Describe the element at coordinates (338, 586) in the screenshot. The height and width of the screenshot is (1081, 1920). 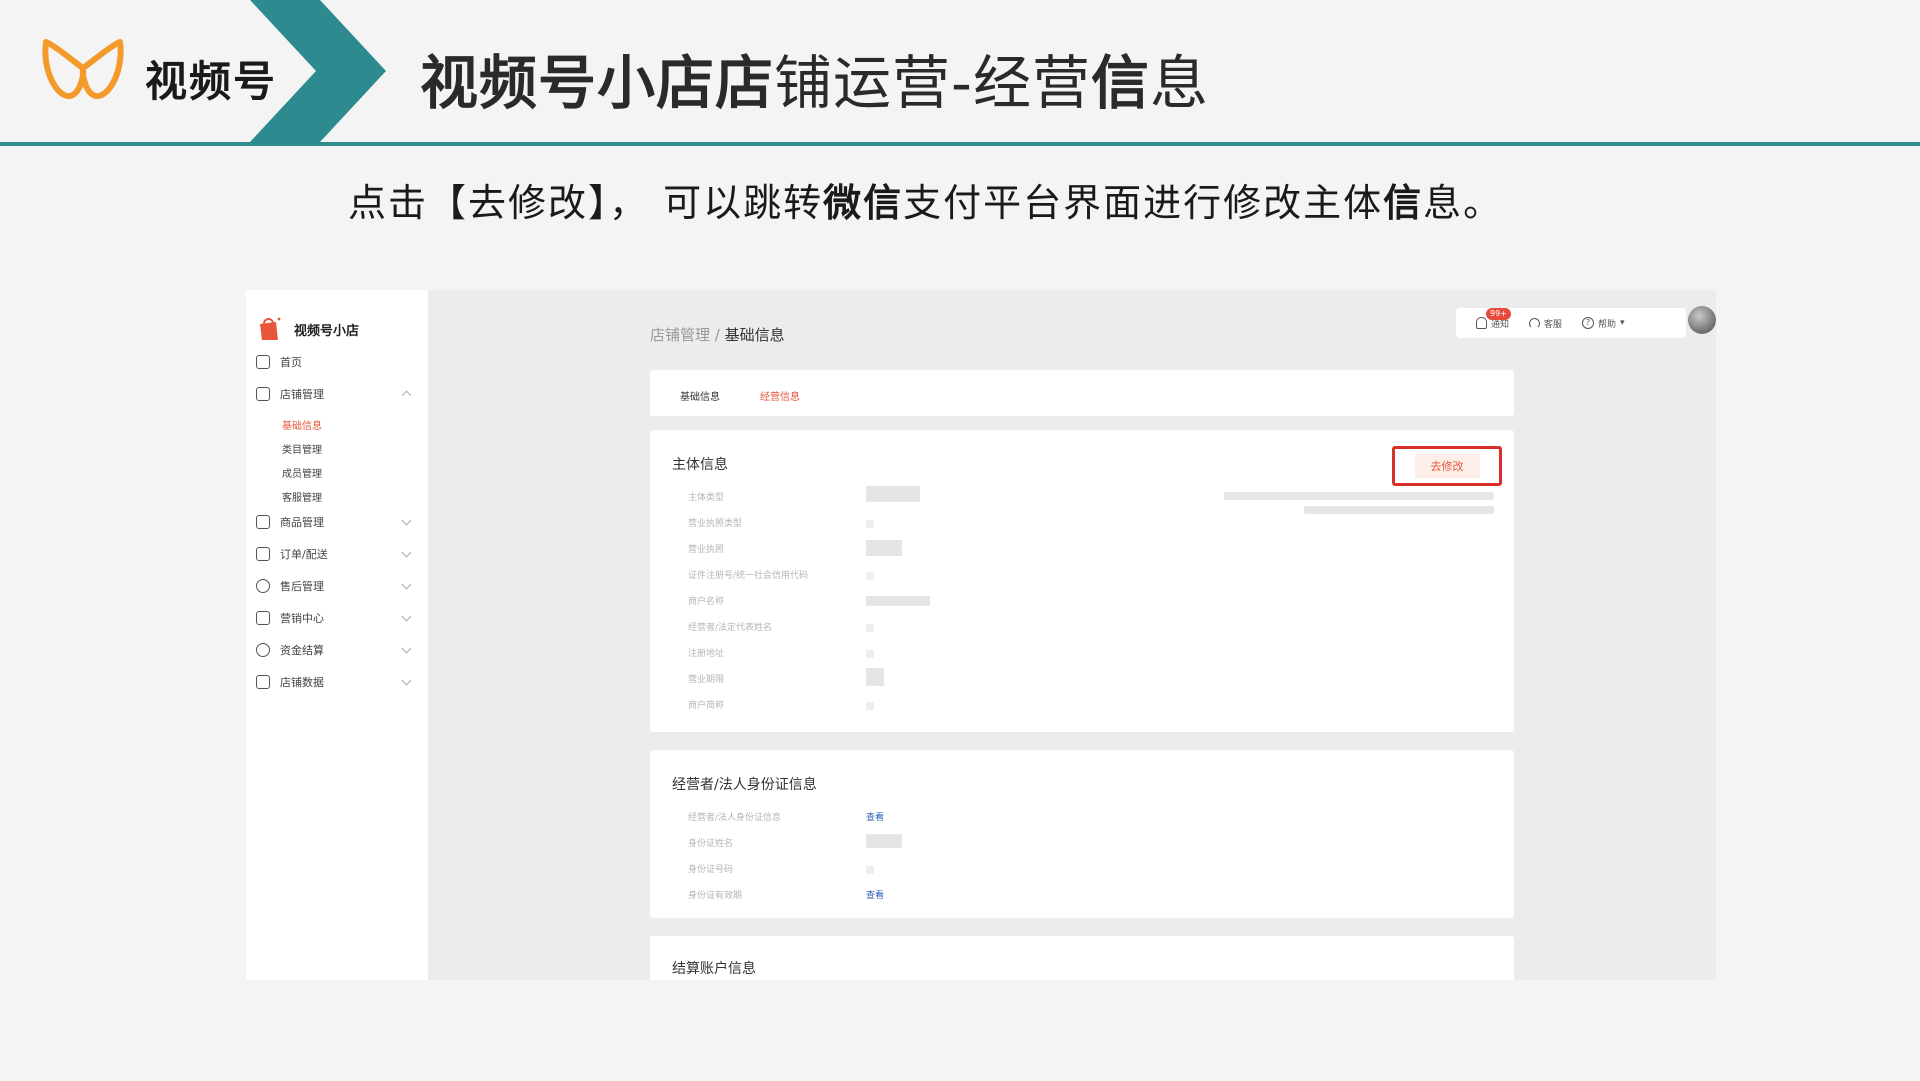
I see `sidebar-item-aftersale: 售后管理` at that location.